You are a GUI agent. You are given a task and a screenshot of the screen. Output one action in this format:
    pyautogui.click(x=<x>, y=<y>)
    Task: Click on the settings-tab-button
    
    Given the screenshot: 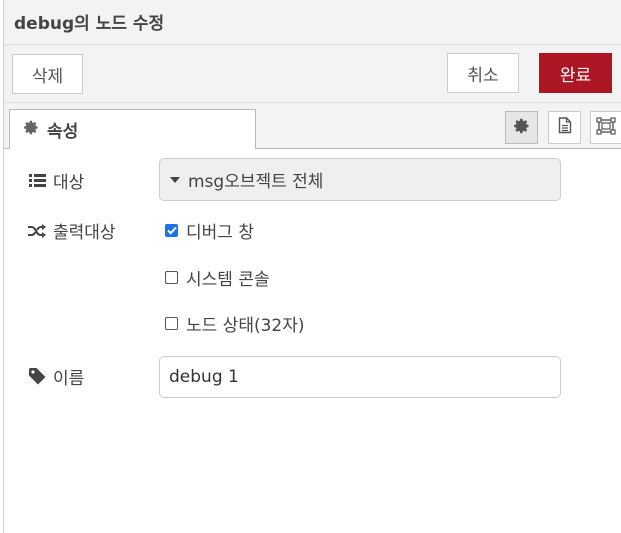 What is the action you would take?
    pyautogui.click(x=521, y=127)
    